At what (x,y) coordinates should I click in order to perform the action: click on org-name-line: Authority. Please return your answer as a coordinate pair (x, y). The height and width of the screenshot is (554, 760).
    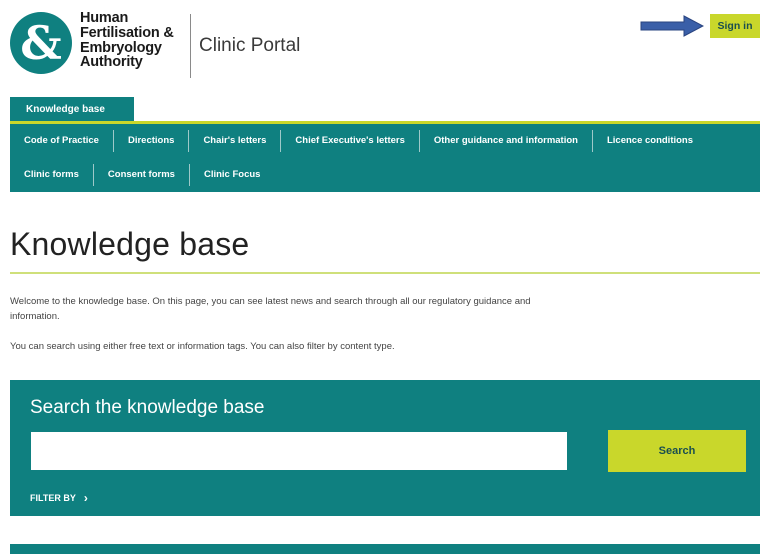
    Looking at the image, I should click on (111, 62).